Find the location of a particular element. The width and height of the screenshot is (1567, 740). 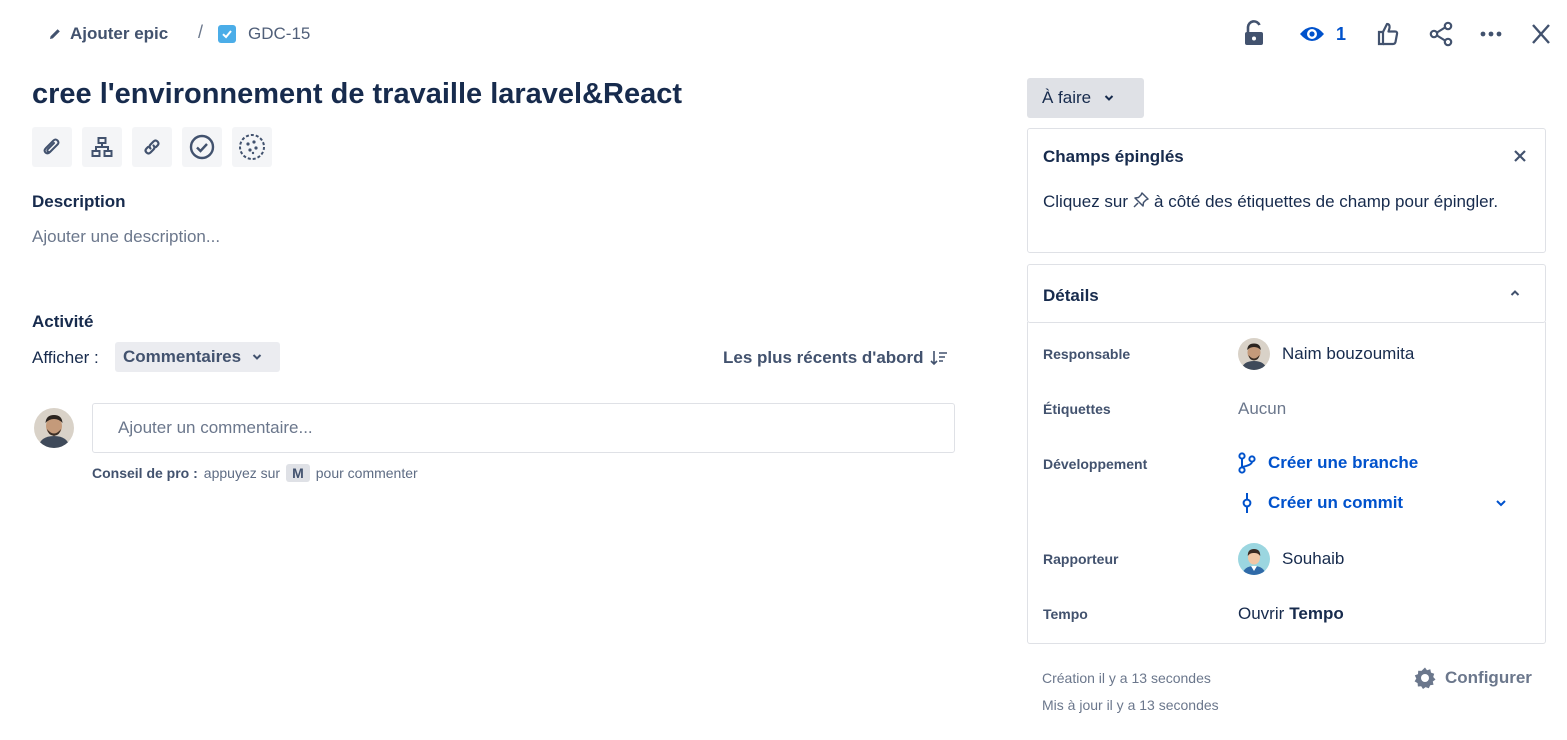

add-epic-label: Ajouter epic is located at coordinates (119, 33).